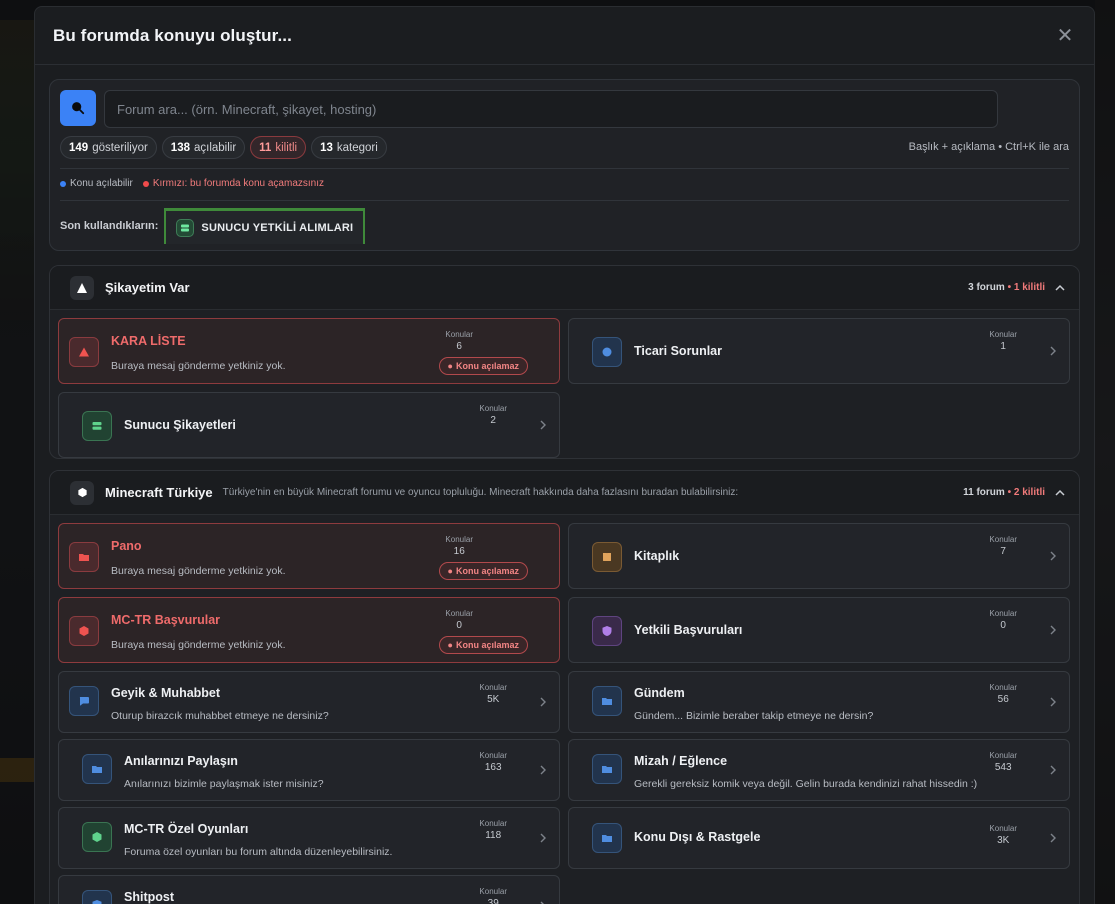 Image resolution: width=1115 pixels, height=904 pixels. Describe the element at coordinates (147, 287) in the screenshot. I see `category-title: Şikayetim Var` at that location.